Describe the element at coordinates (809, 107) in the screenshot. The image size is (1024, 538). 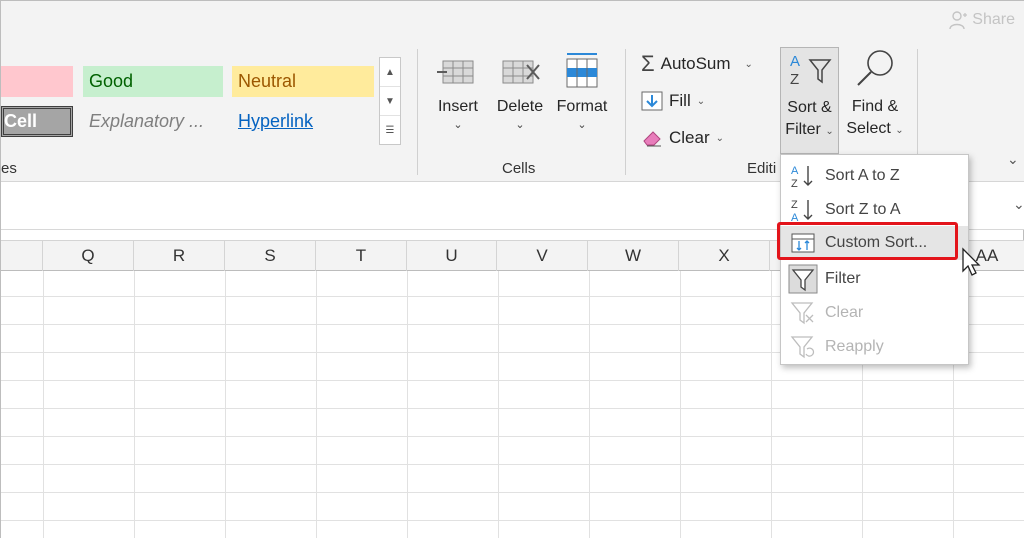
I see `sort-filter-label-1: Sort &` at that location.